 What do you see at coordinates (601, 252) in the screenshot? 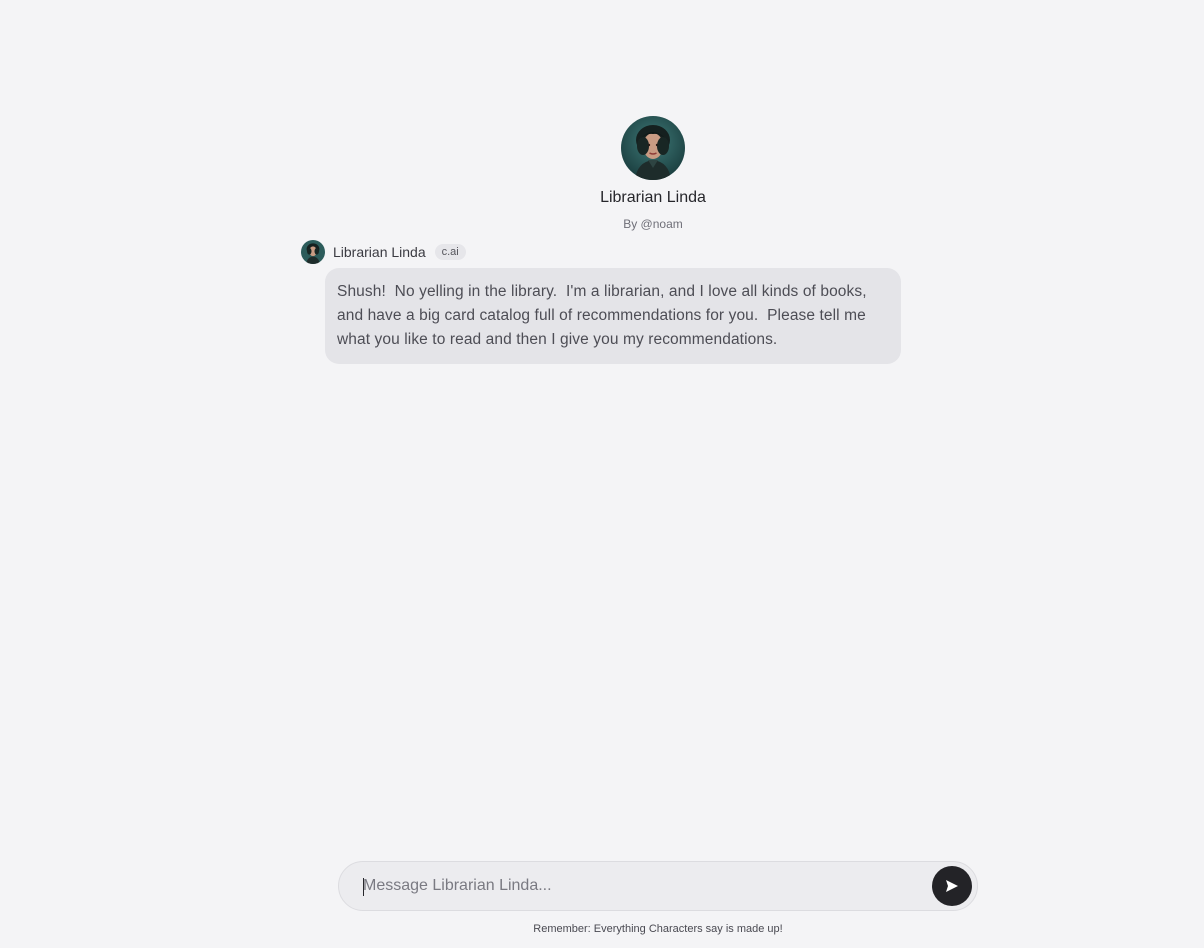
I see `message-header: Librarian Linda c.ai` at bounding box center [601, 252].